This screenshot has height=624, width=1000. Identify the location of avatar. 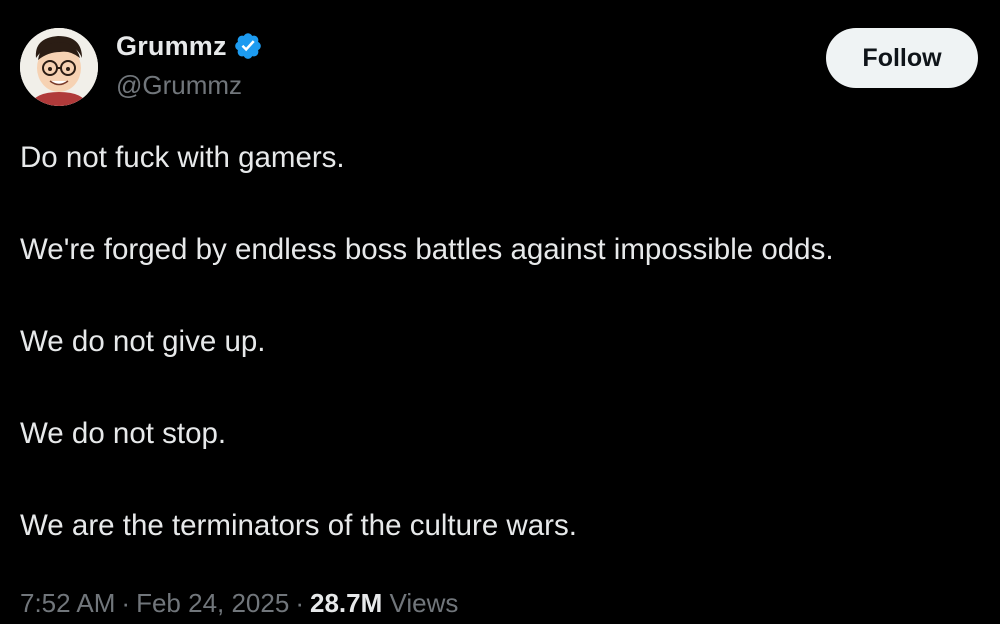
(59, 67).